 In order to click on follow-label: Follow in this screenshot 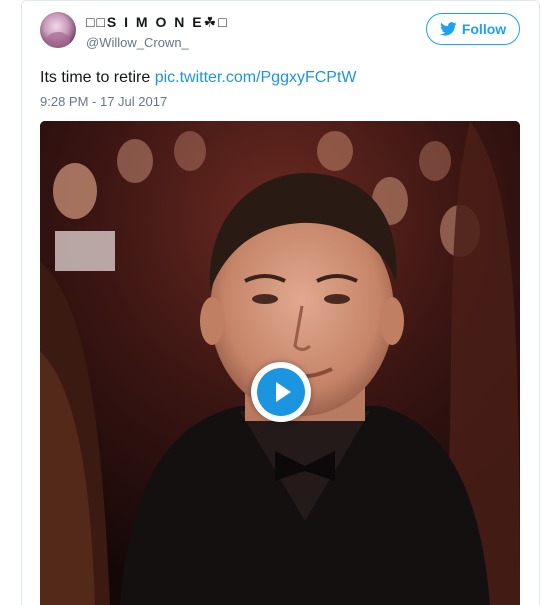, I will do `click(484, 29)`.